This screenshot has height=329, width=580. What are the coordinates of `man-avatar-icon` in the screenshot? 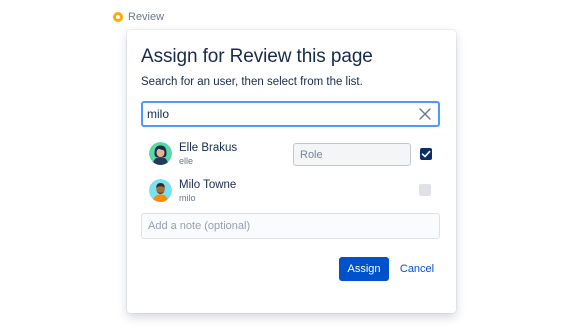 It's located at (160, 190).